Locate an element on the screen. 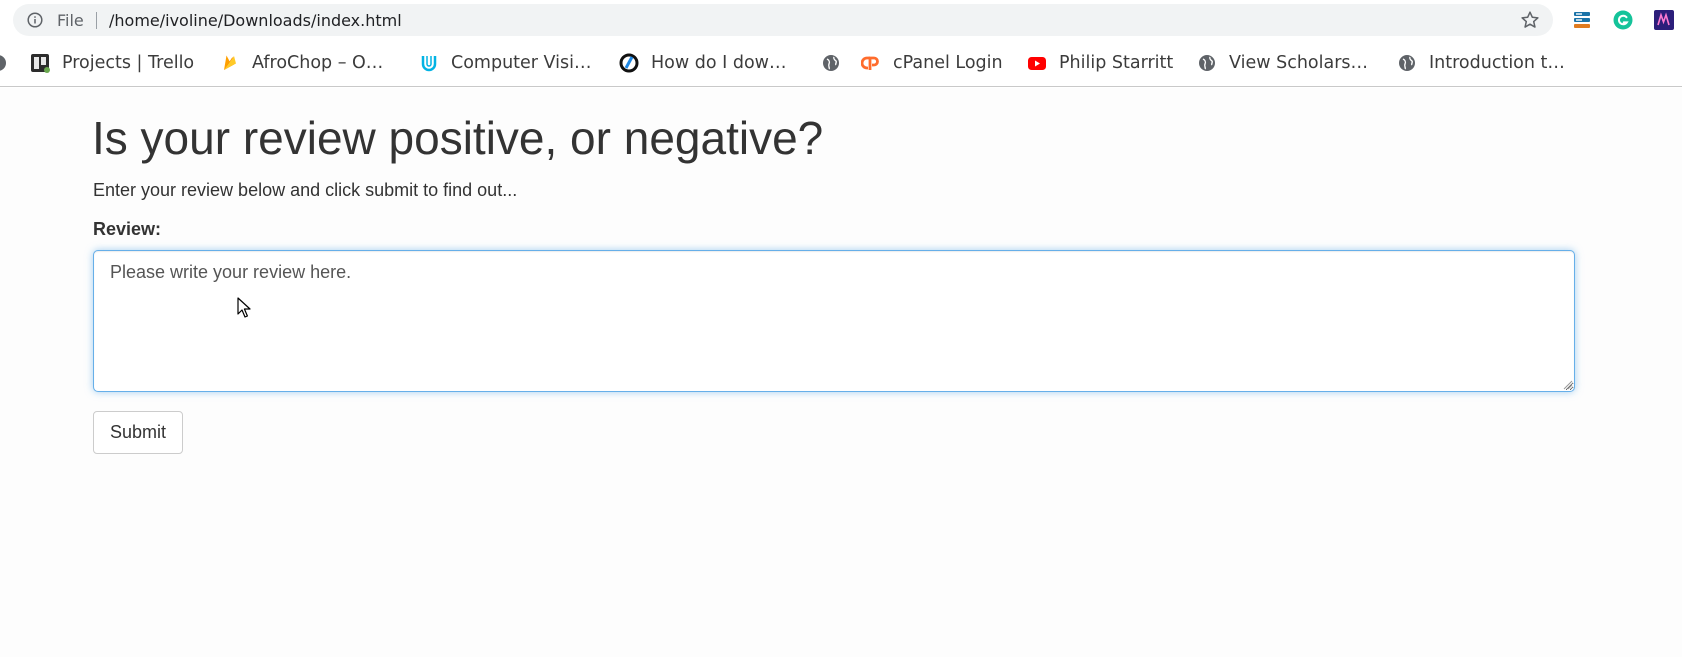  server-stack-icon is located at coordinates (1582, 20).